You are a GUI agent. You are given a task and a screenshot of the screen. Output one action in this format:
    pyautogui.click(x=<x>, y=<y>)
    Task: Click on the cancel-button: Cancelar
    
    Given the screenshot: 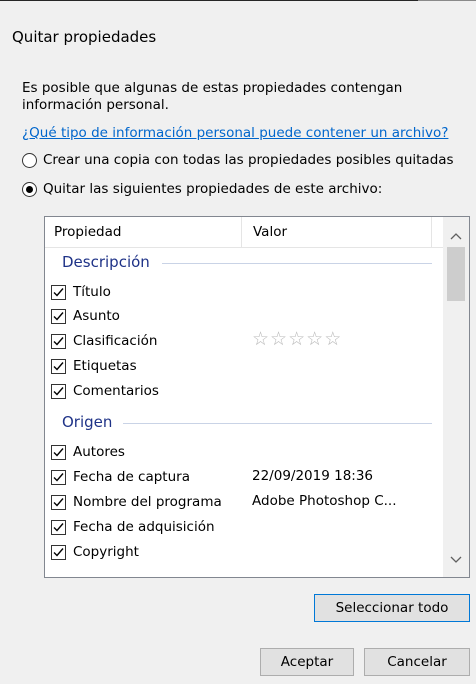 What is the action you would take?
    pyautogui.click(x=417, y=662)
    